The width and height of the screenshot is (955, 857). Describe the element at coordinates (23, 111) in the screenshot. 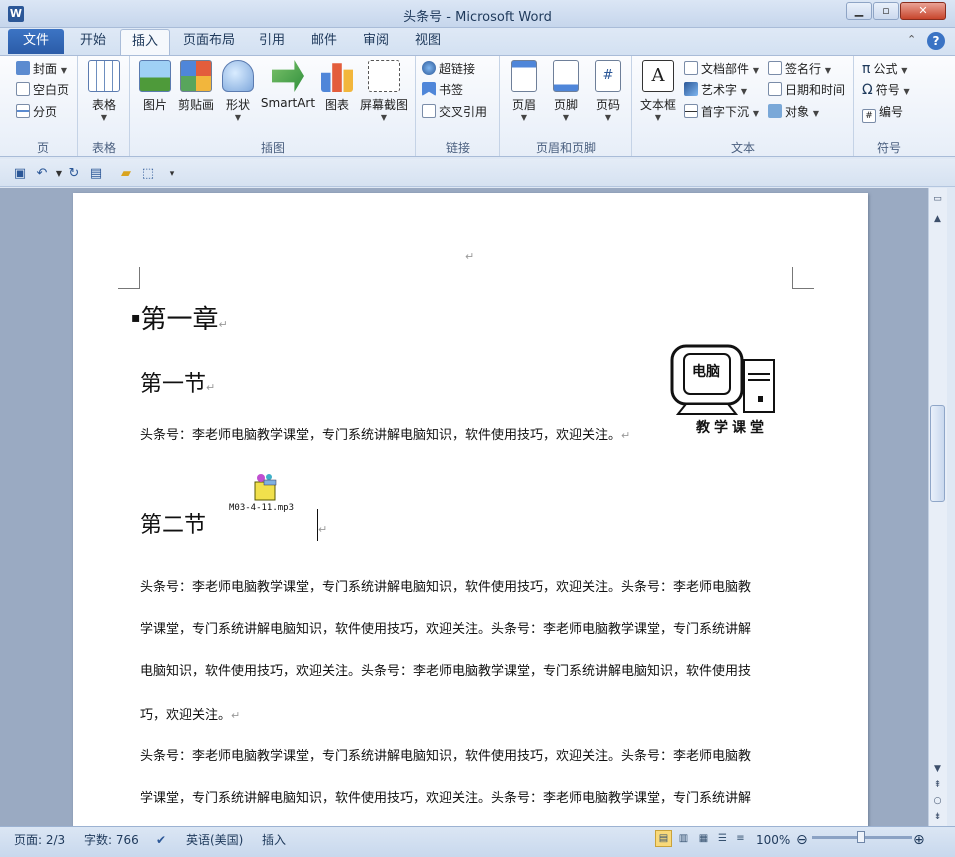

I see `page-break-icon` at that location.